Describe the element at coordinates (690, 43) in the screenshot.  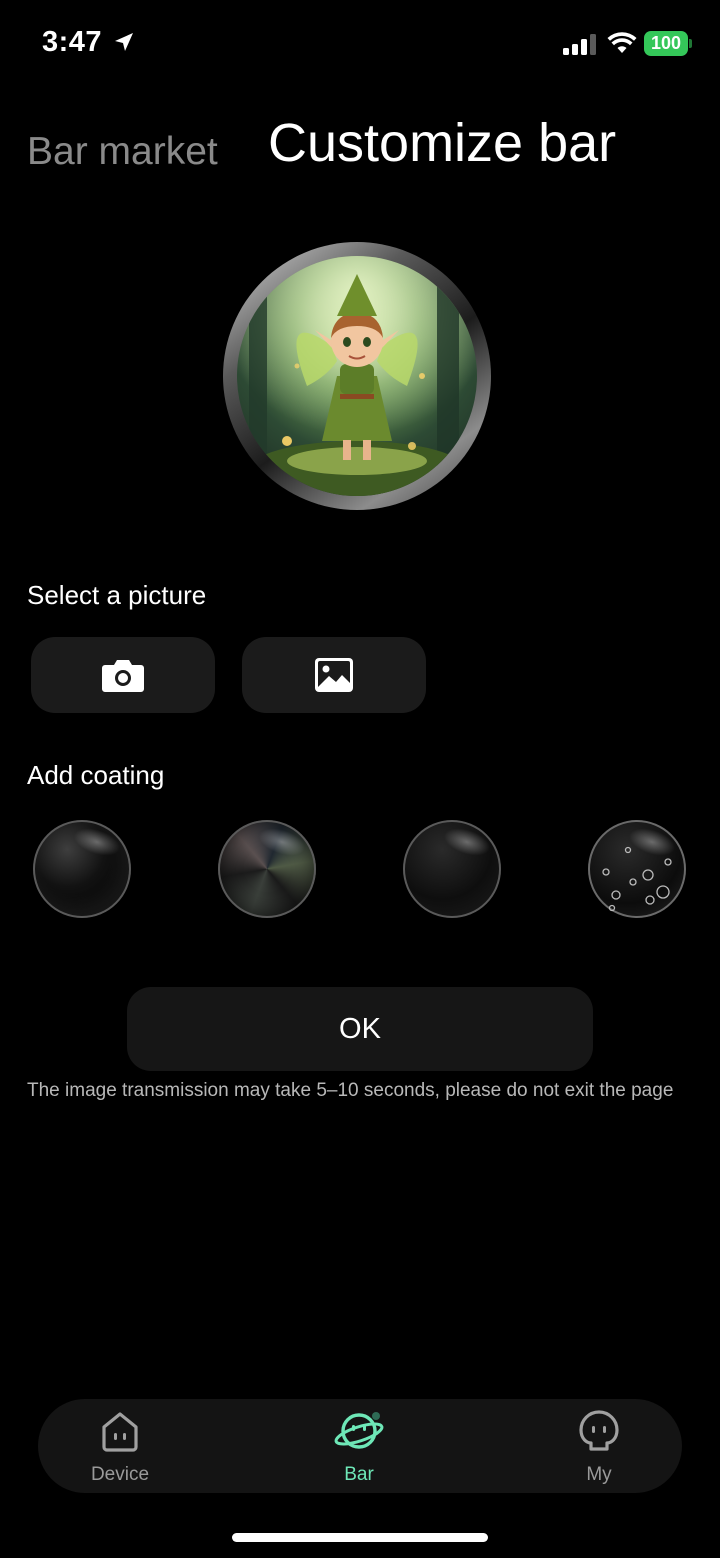
I see `battery-tip` at that location.